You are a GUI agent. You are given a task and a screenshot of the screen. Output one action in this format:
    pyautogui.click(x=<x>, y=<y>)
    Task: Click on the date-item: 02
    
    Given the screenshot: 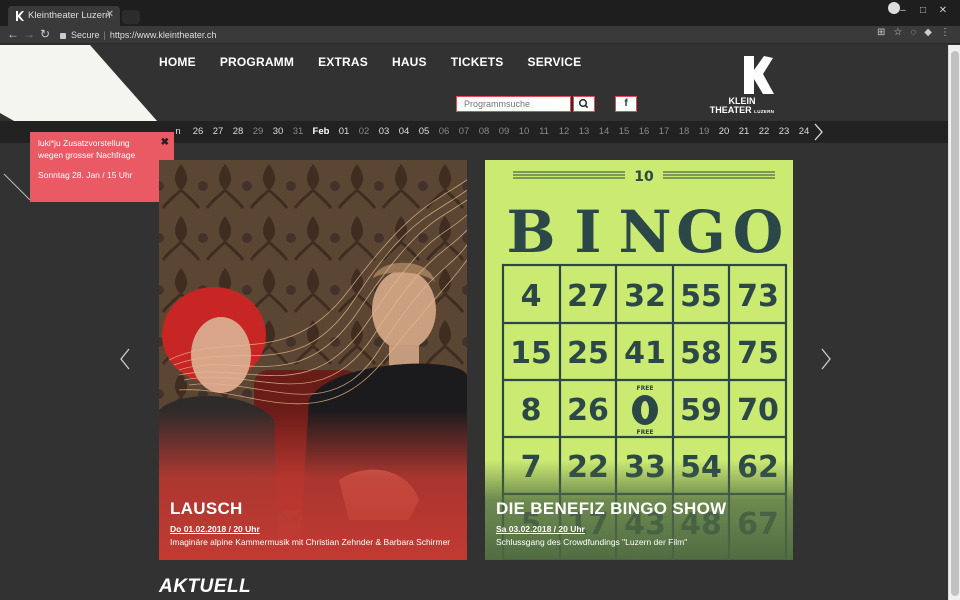 What is the action you would take?
    pyautogui.click(x=364, y=132)
    